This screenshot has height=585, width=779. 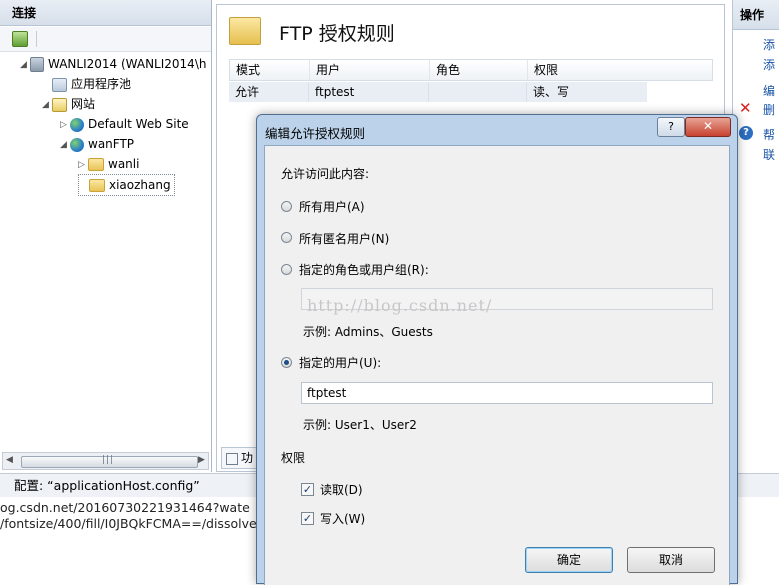 What do you see at coordinates (201, 460) in the screenshot?
I see `scroll-right-arrow-icon: ▶` at bounding box center [201, 460].